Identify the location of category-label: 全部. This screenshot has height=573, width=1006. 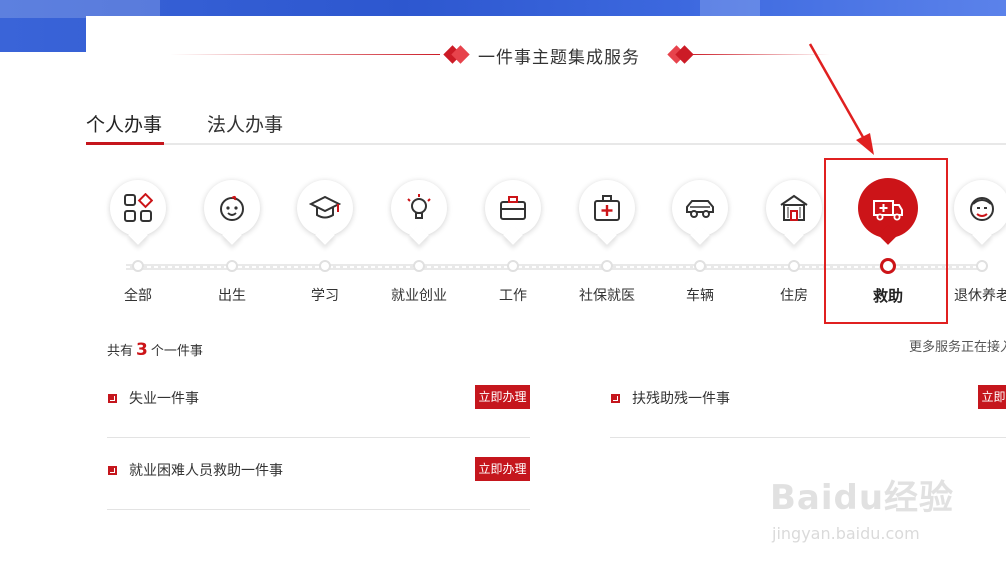
(138, 296).